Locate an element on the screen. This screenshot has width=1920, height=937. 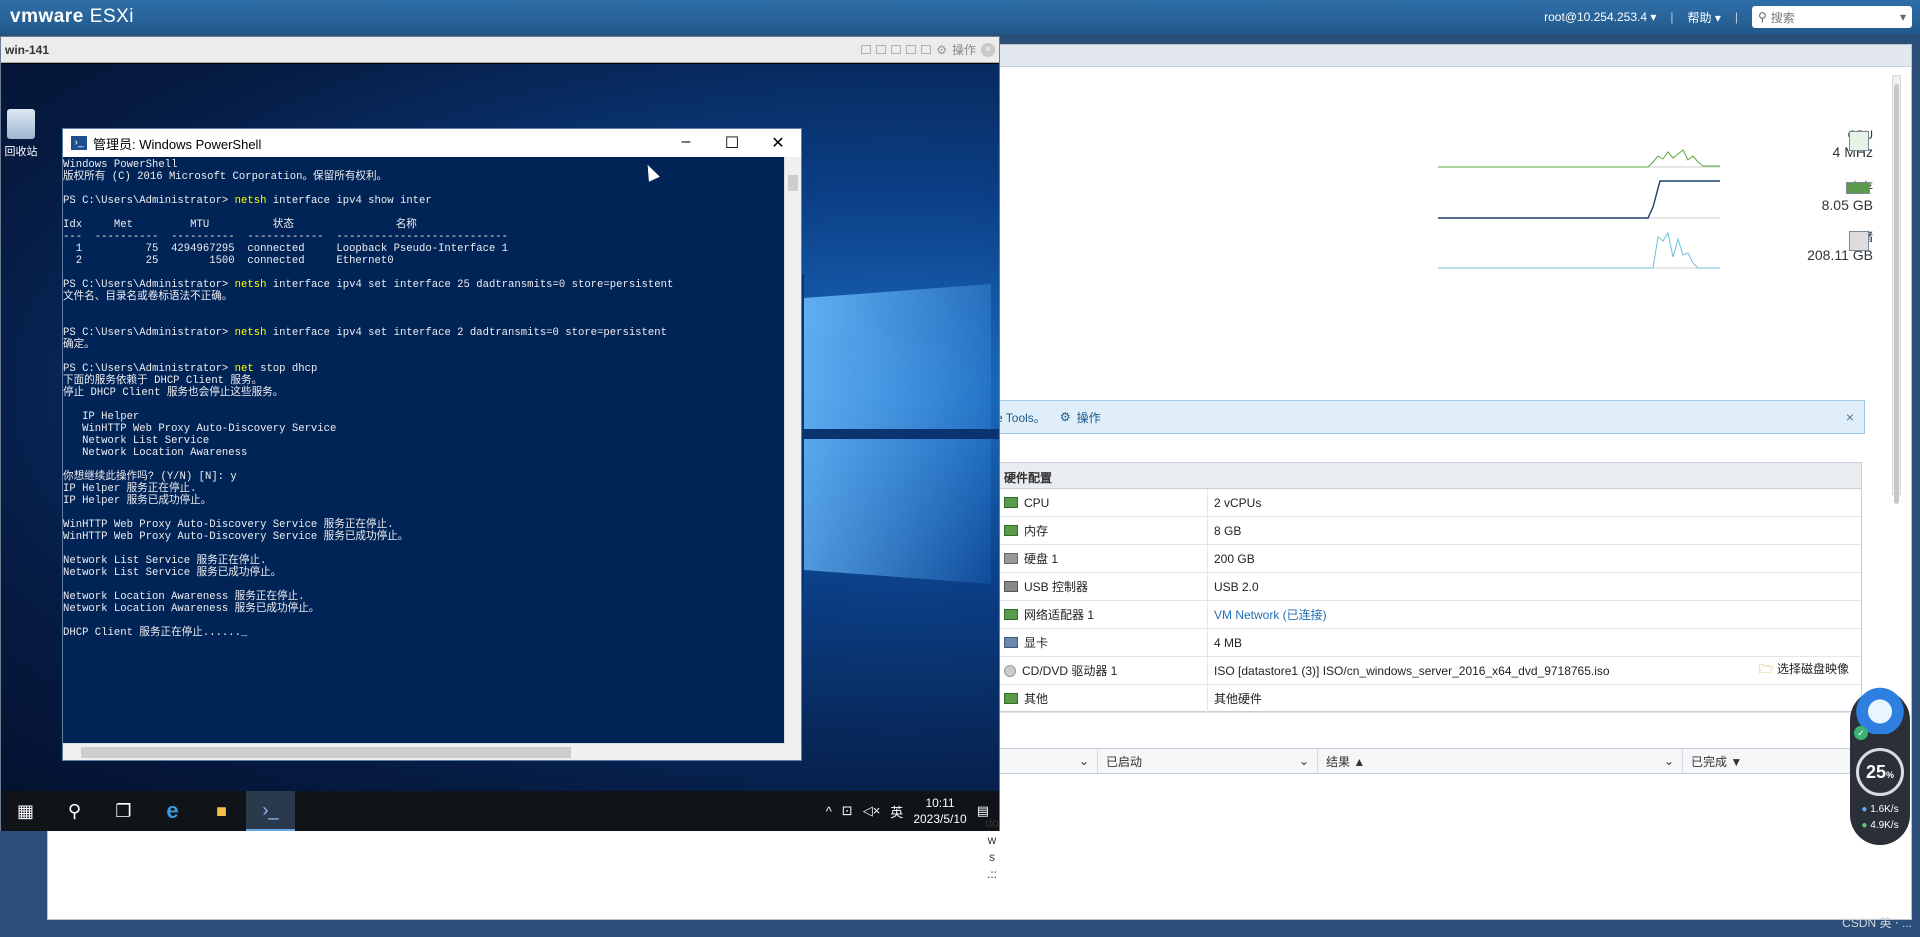
scroll-corner is located at coordinates (792, 751).